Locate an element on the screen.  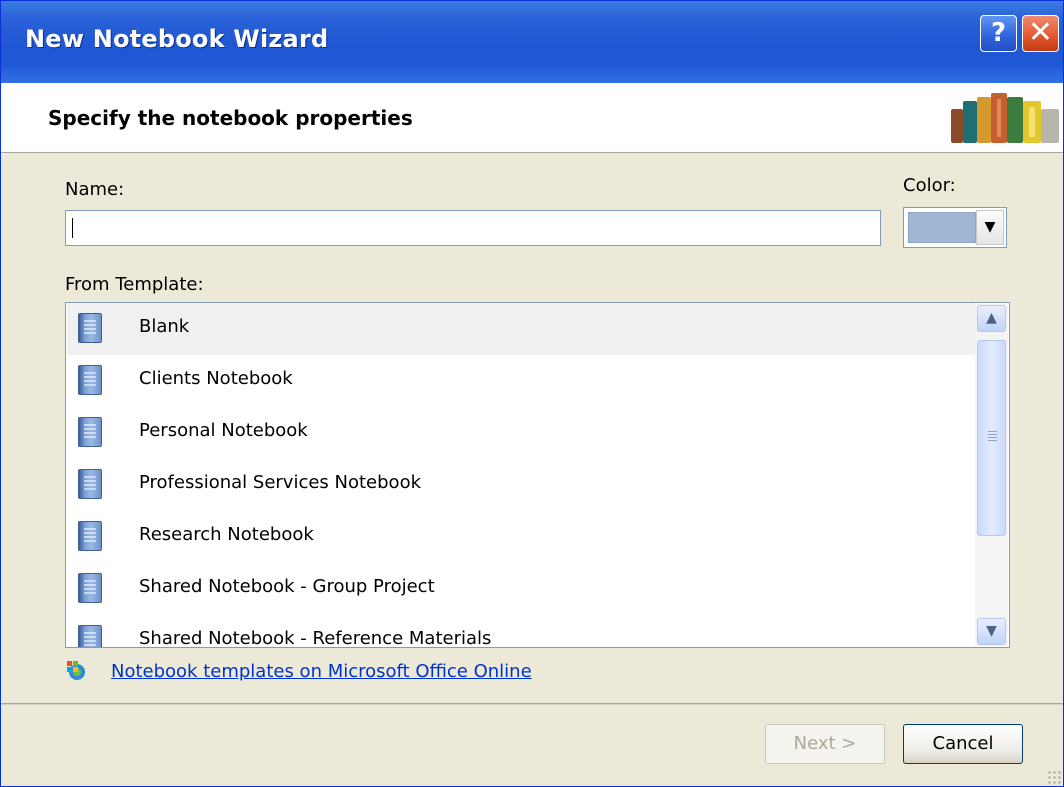
scroll-up-button: ▲ is located at coordinates (991, 318).